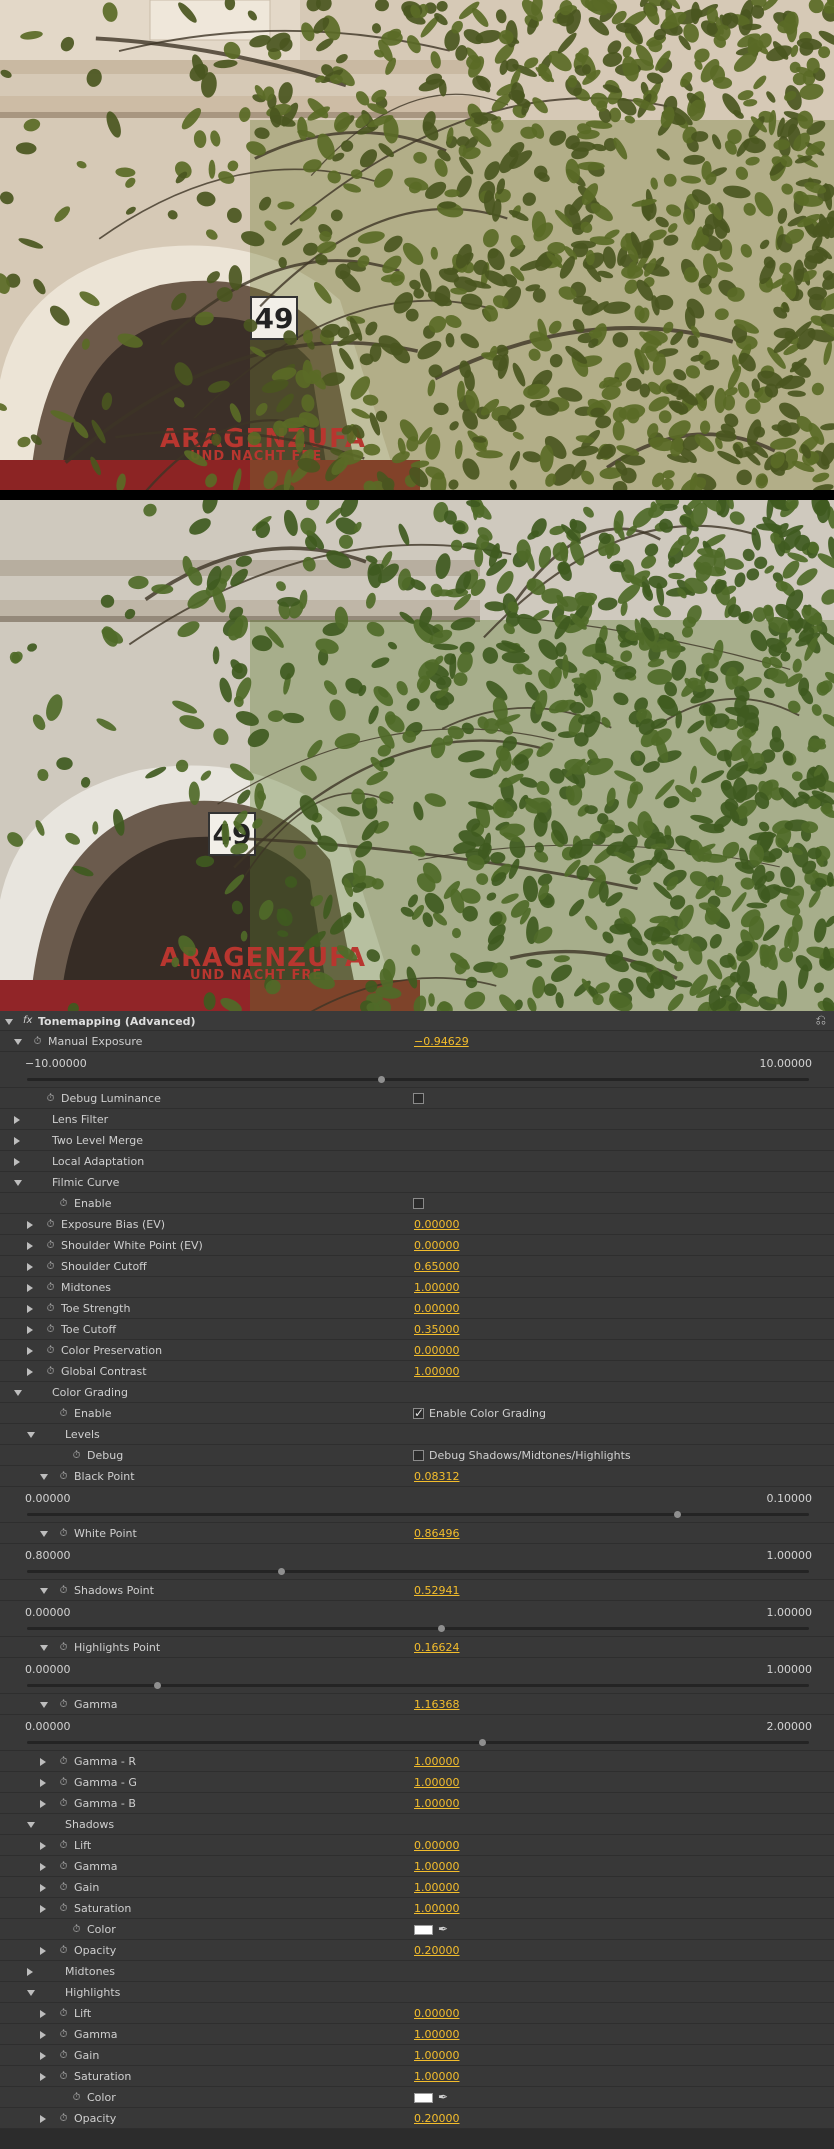  I want to click on param-row-shadows: Shadows, so click(417, 1824).